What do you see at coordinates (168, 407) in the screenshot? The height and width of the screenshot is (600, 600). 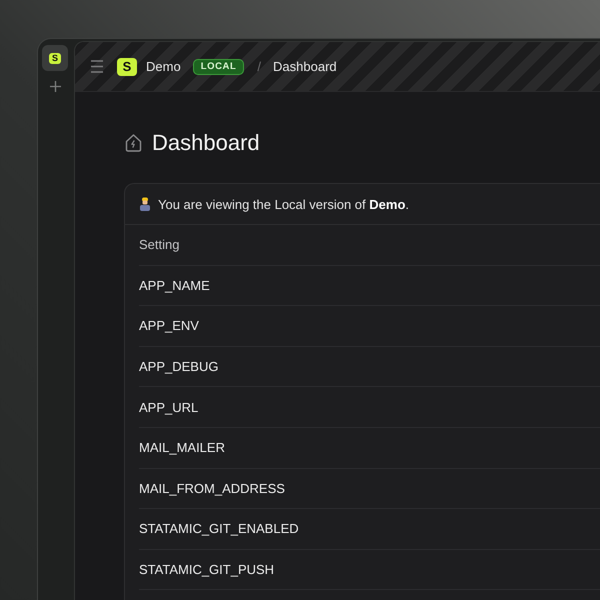 I see `table-cell: APP_URL` at bounding box center [168, 407].